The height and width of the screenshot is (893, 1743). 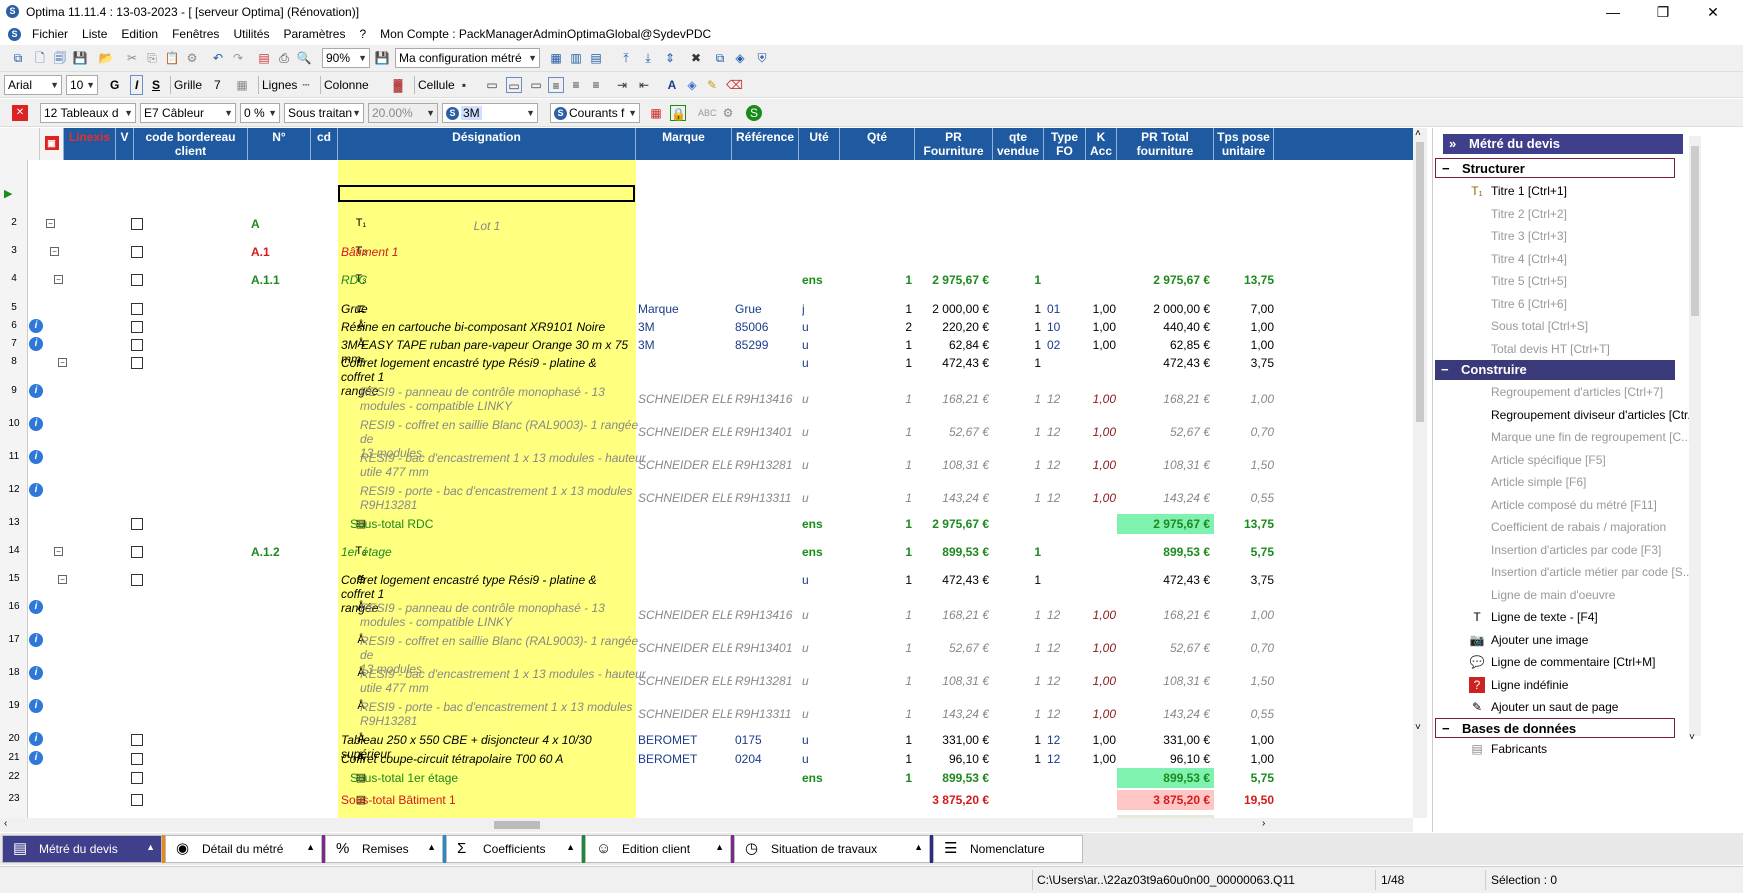 I want to click on panel-item-construire: Ajouter une image, so click(x=1539, y=640).